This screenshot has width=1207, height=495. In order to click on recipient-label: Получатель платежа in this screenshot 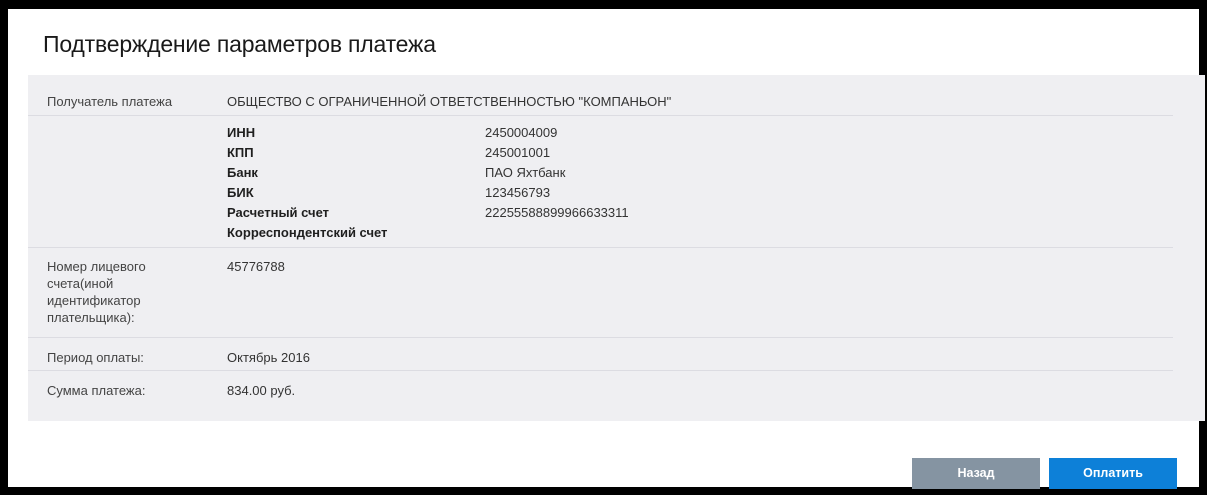, I will do `click(110, 101)`.